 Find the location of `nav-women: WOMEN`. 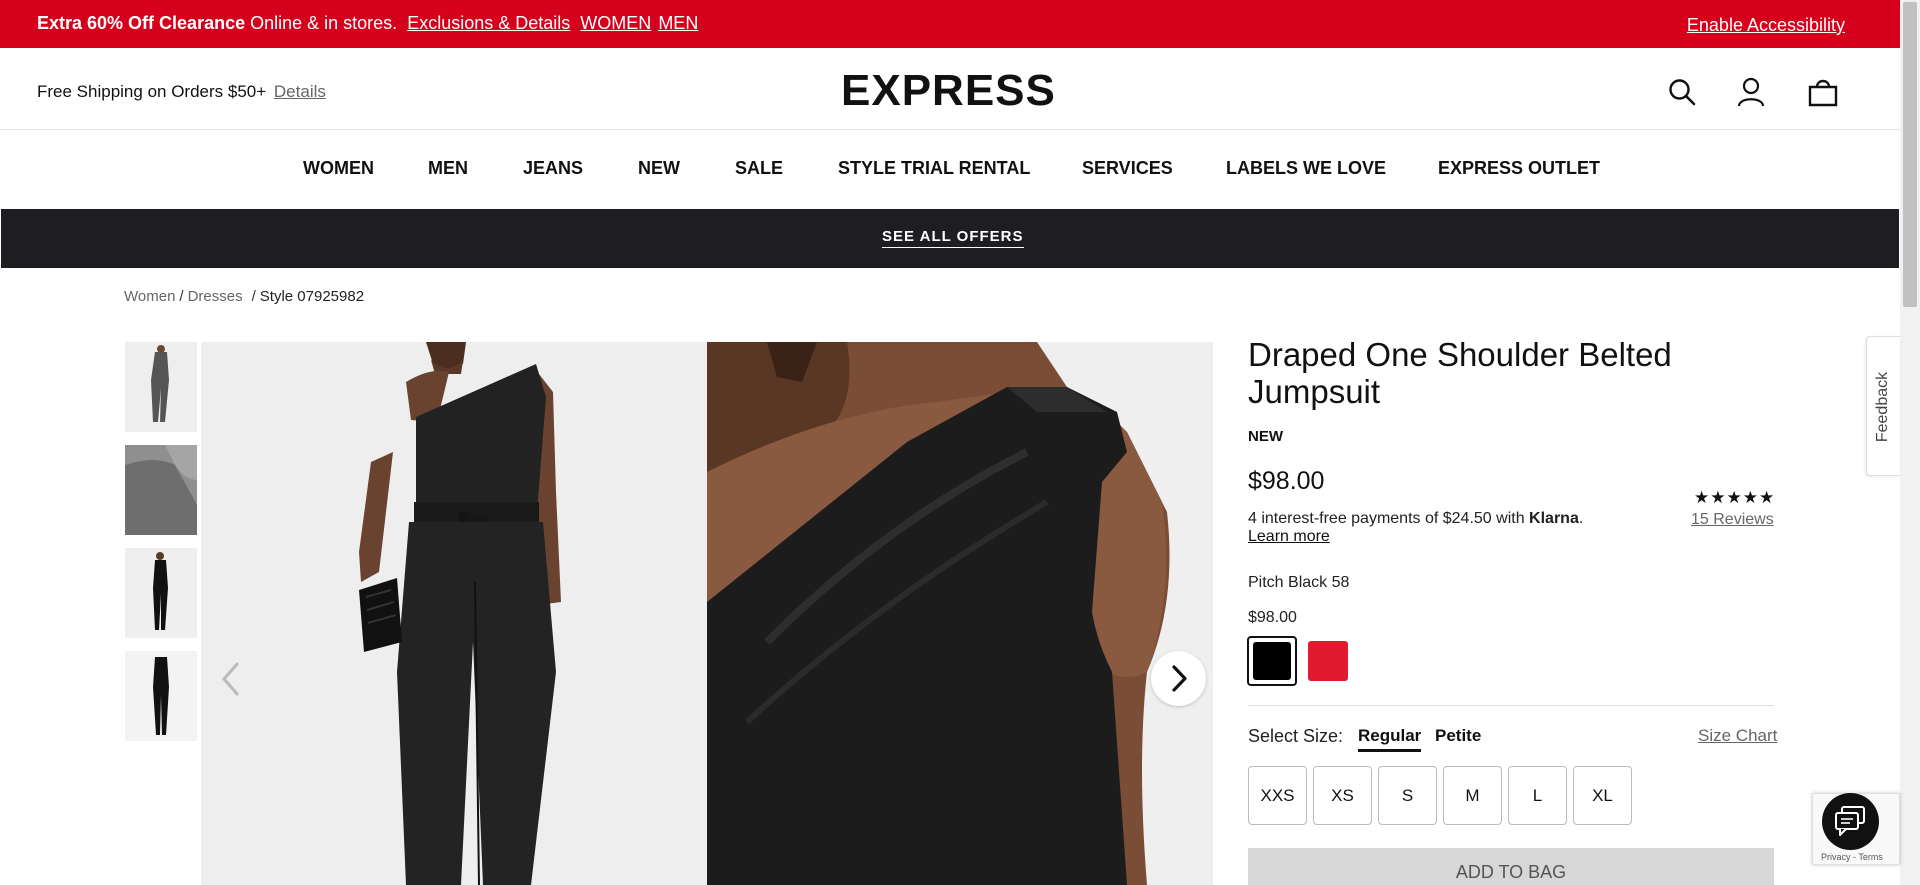

nav-women: WOMEN is located at coordinates (338, 168).